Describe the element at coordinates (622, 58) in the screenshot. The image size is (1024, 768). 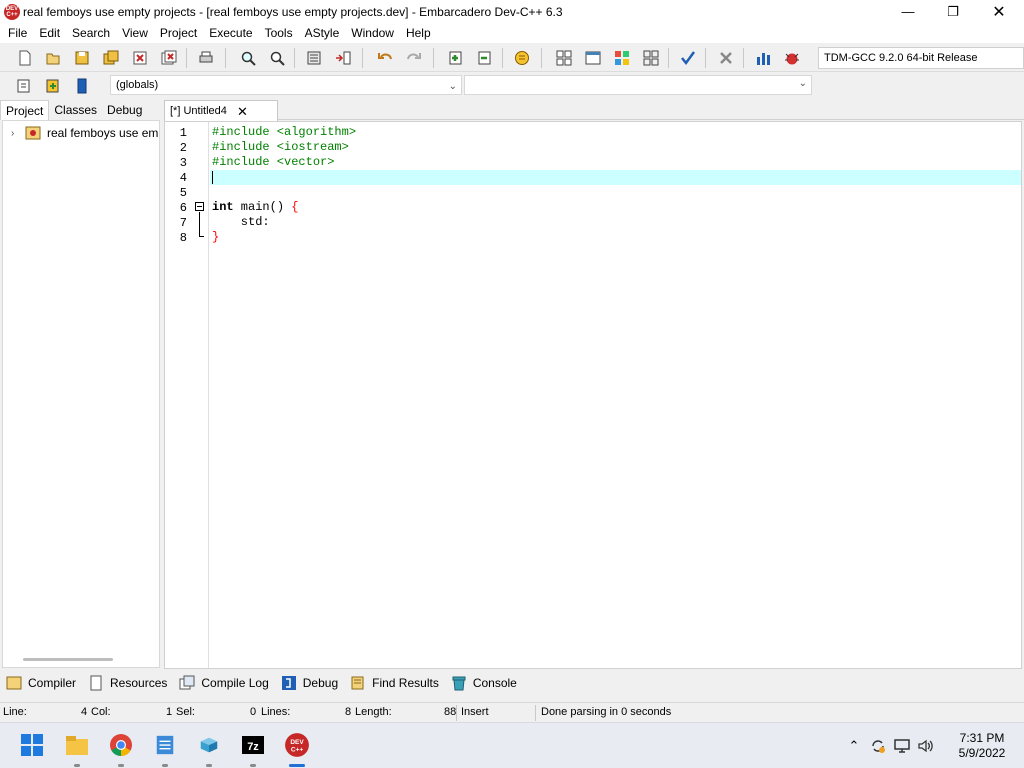
I see `compile-run-icon` at that location.